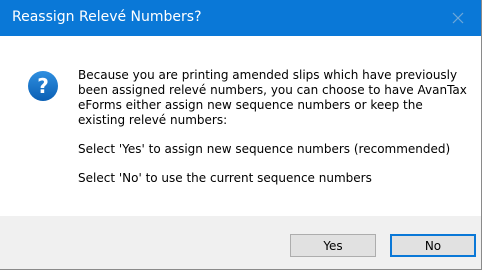 This screenshot has height=270, width=482. What do you see at coordinates (458, 18) in the screenshot?
I see `close-icon` at bounding box center [458, 18].